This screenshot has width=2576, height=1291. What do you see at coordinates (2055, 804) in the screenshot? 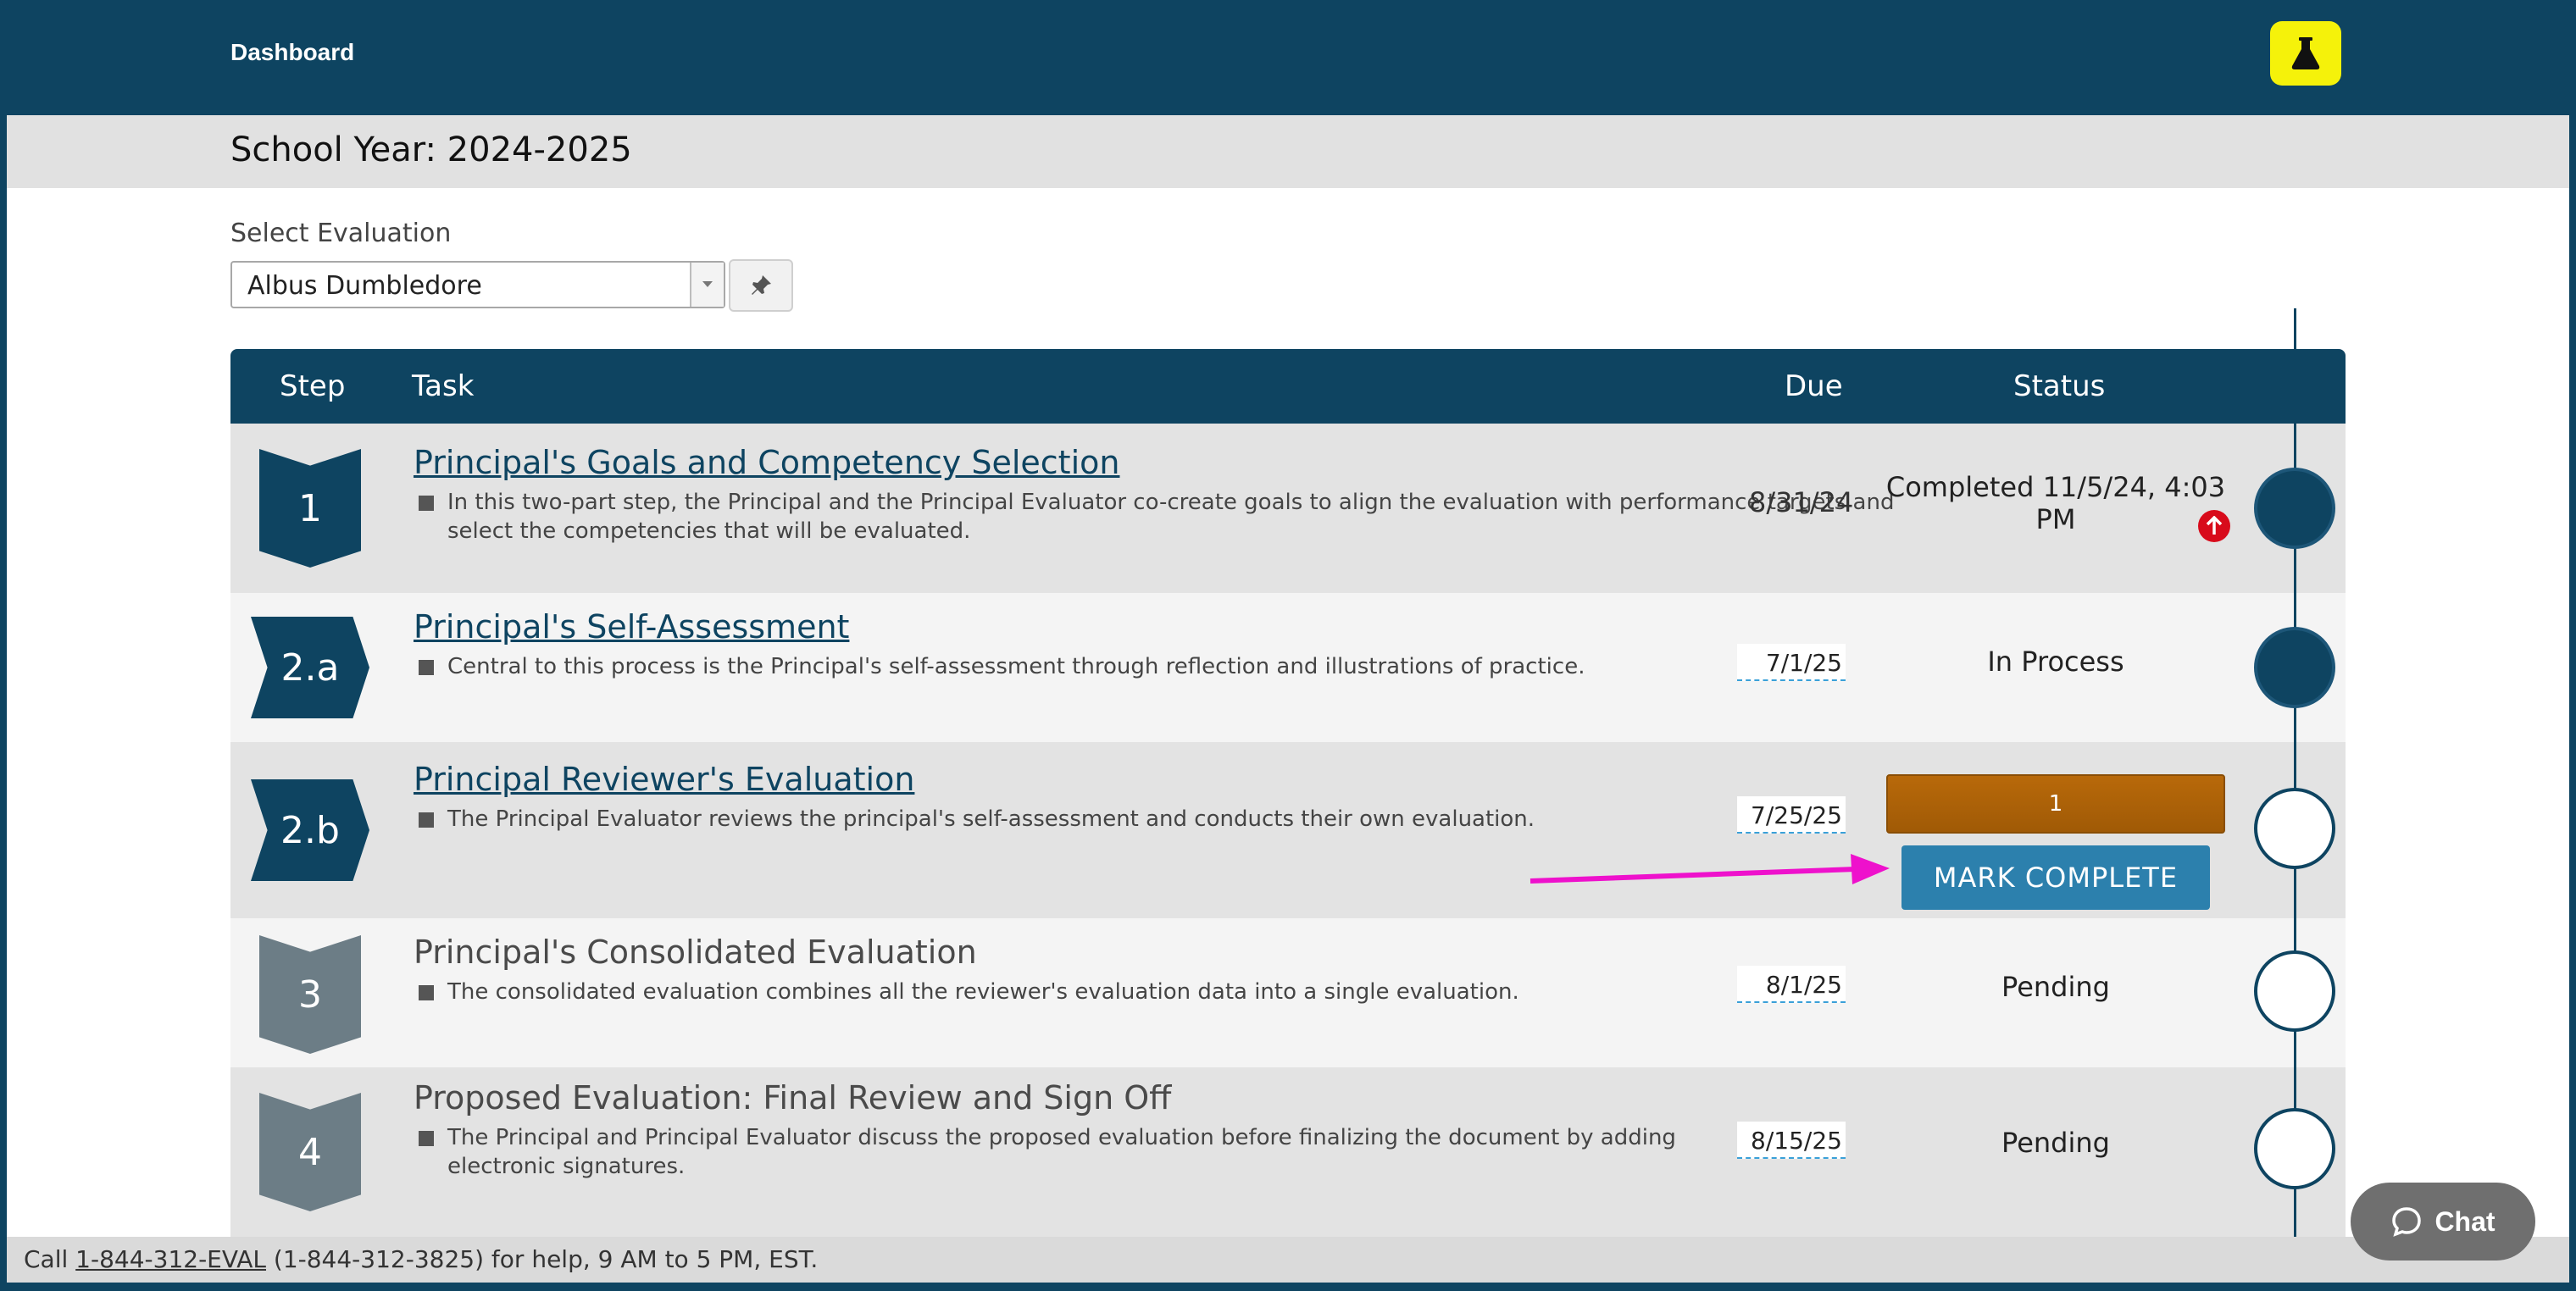
I see `progress-count-bar: 1` at bounding box center [2055, 804].